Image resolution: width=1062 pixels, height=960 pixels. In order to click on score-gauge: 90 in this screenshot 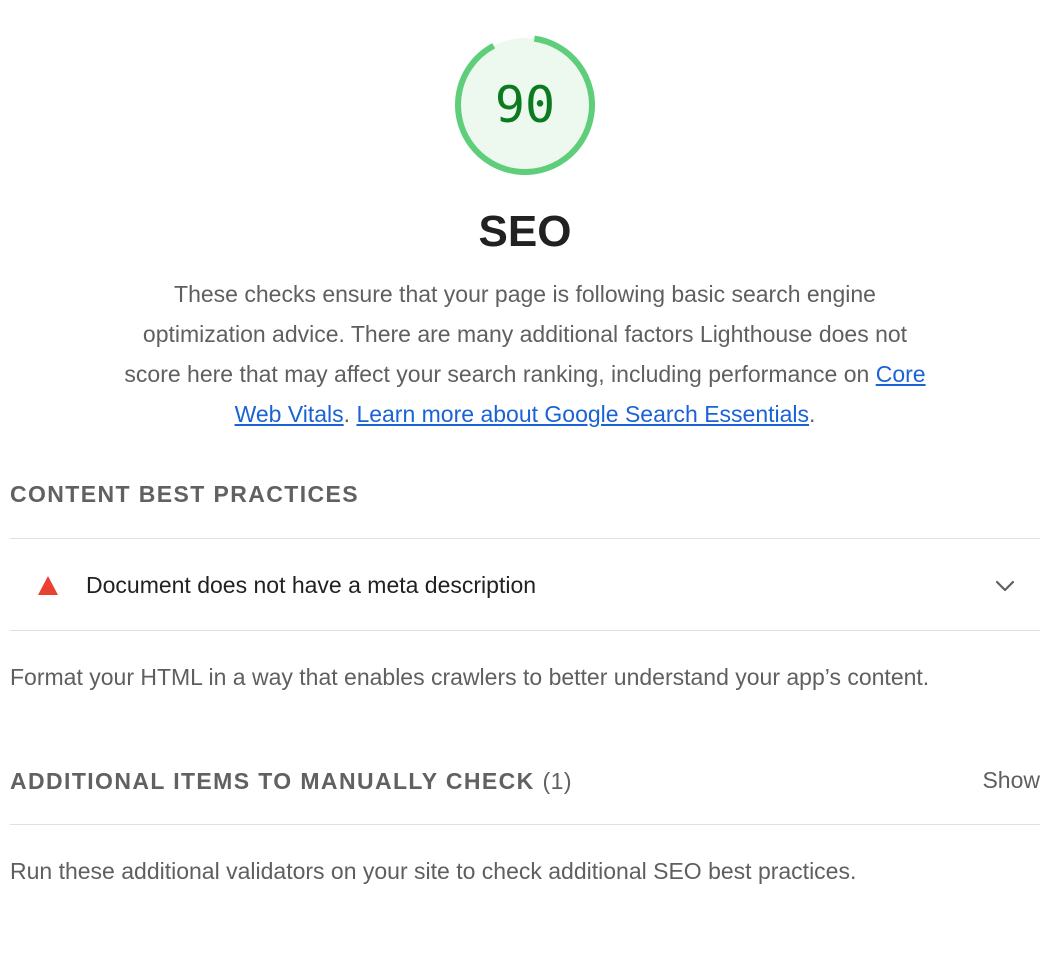, I will do `click(525, 105)`.